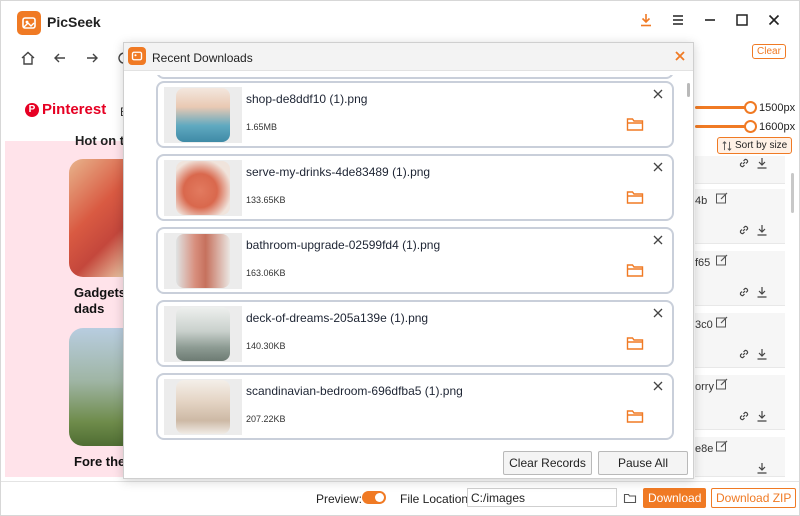  Describe the element at coordinates (740, 457) in the screenshot. I see `result-item: e8e` at that location.